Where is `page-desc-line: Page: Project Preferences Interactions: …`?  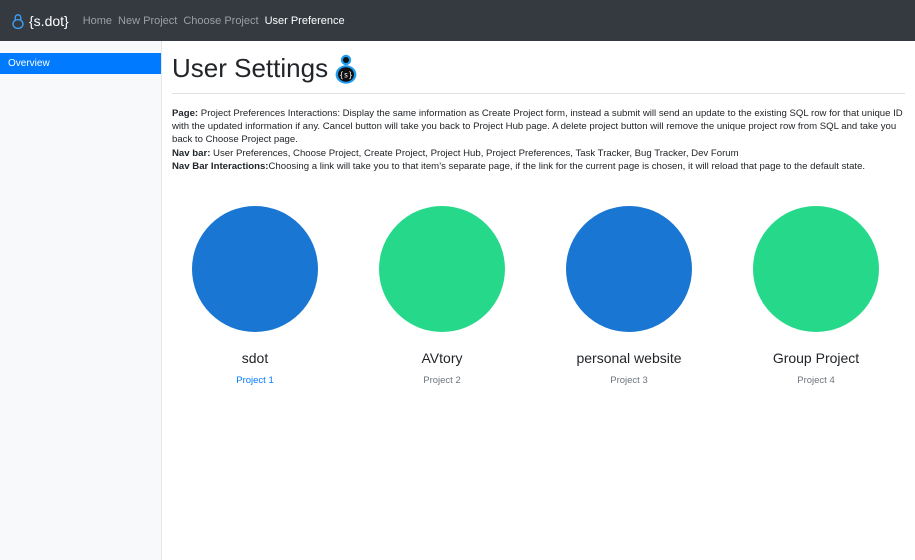 page-desc-line: Page: Project Preferences Interactions: … is located at coordinates (538, 127).